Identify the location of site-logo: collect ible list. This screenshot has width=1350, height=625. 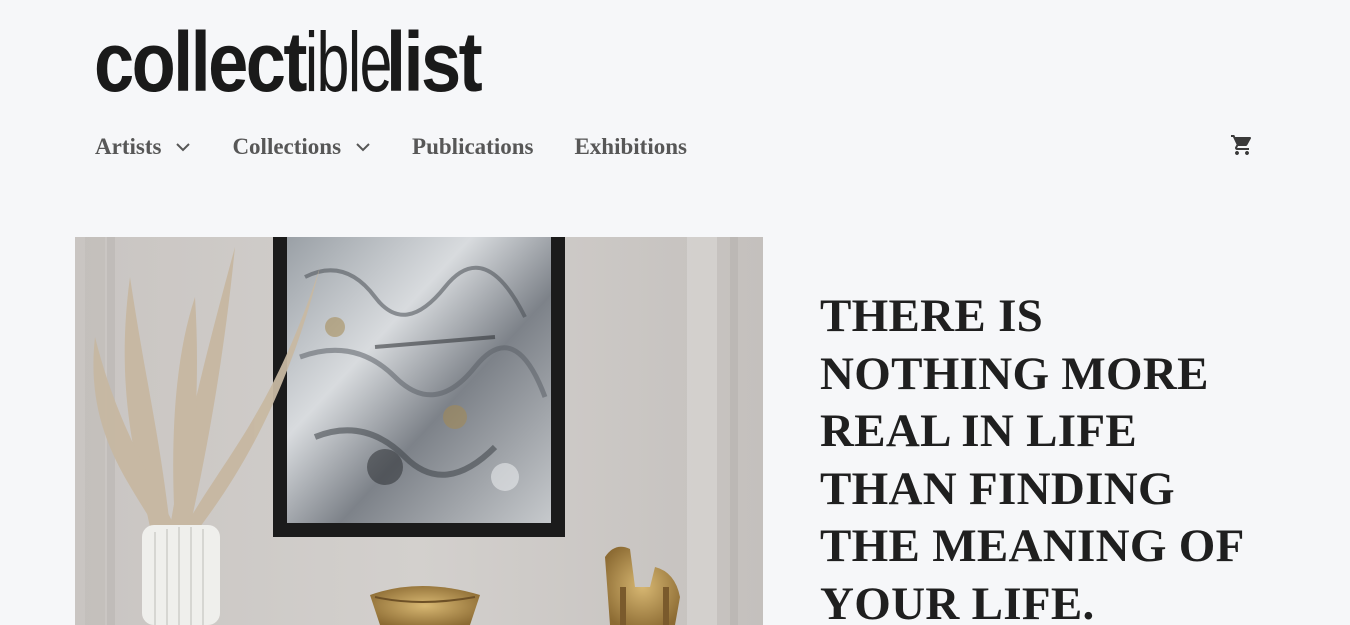
(294, 59).